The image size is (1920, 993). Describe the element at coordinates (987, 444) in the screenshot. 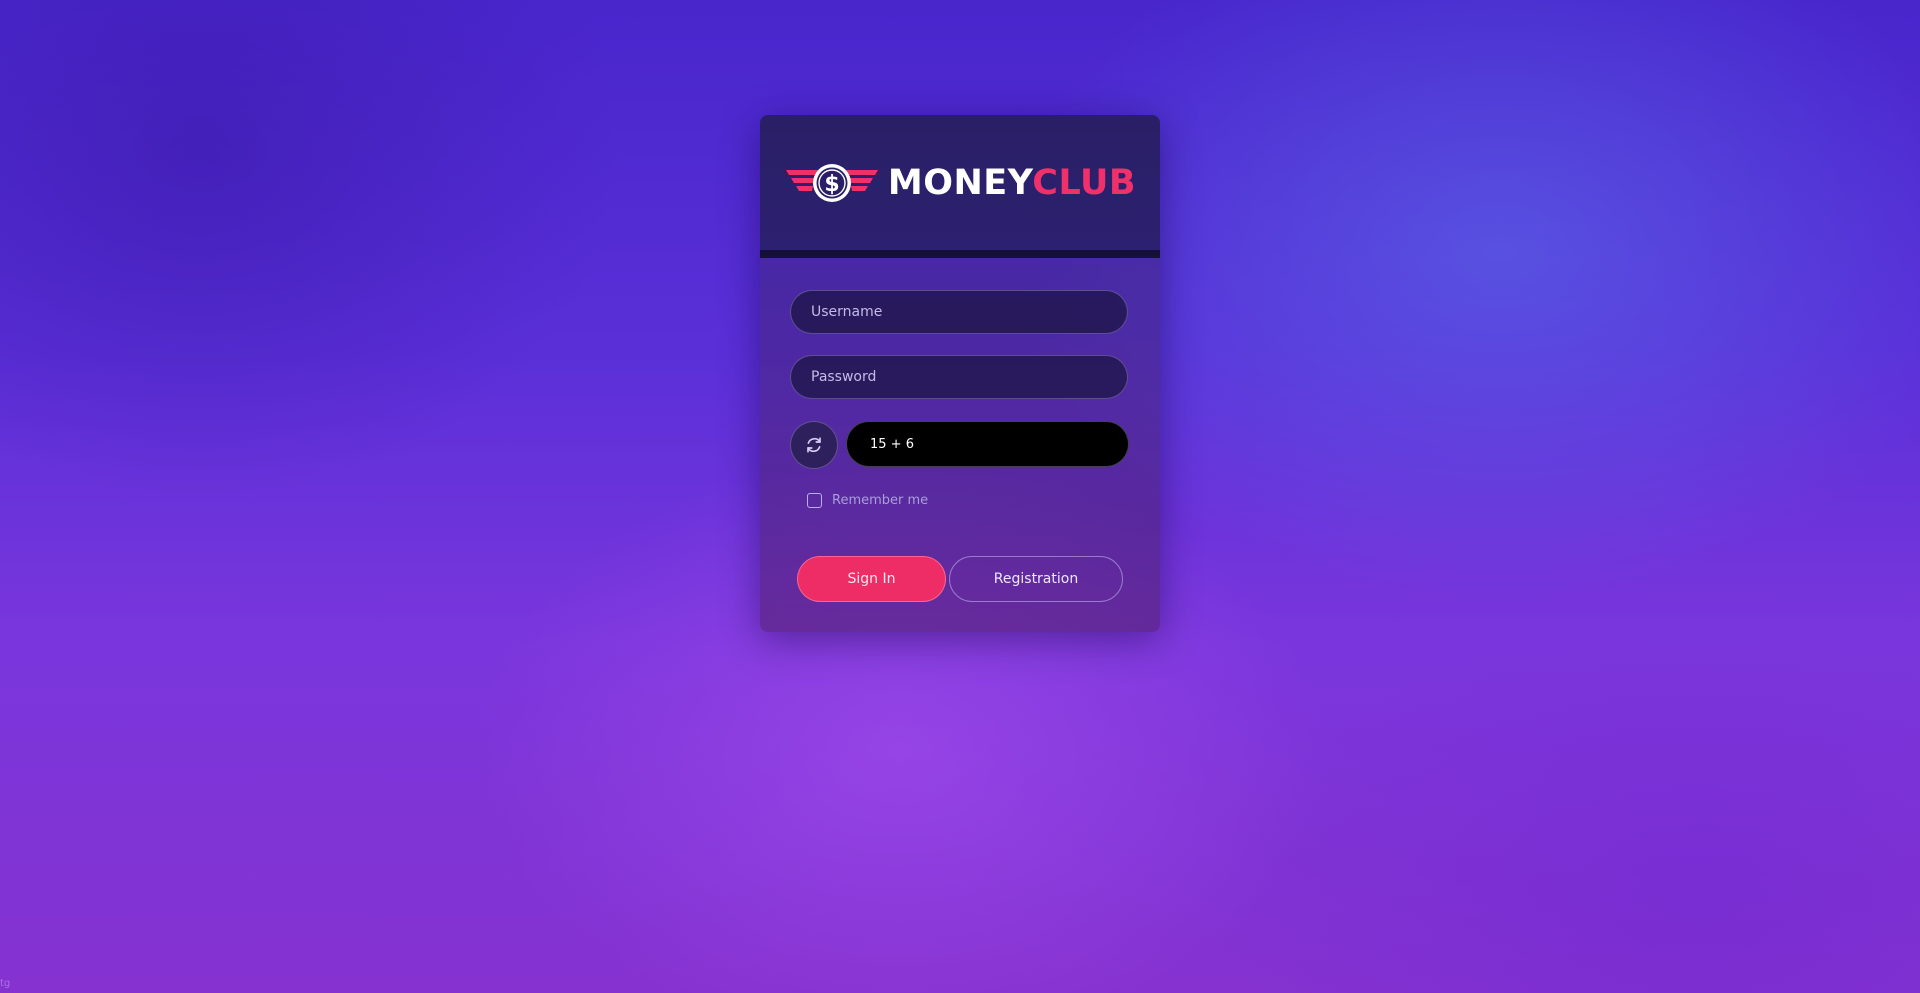

I see `captcha-field: 15 + 6` at that location.